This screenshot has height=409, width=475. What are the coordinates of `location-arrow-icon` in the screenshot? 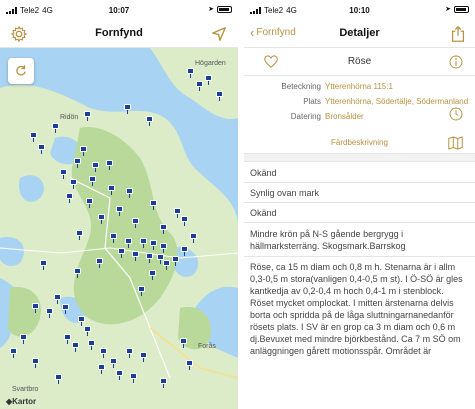 It's located at (219, 34).